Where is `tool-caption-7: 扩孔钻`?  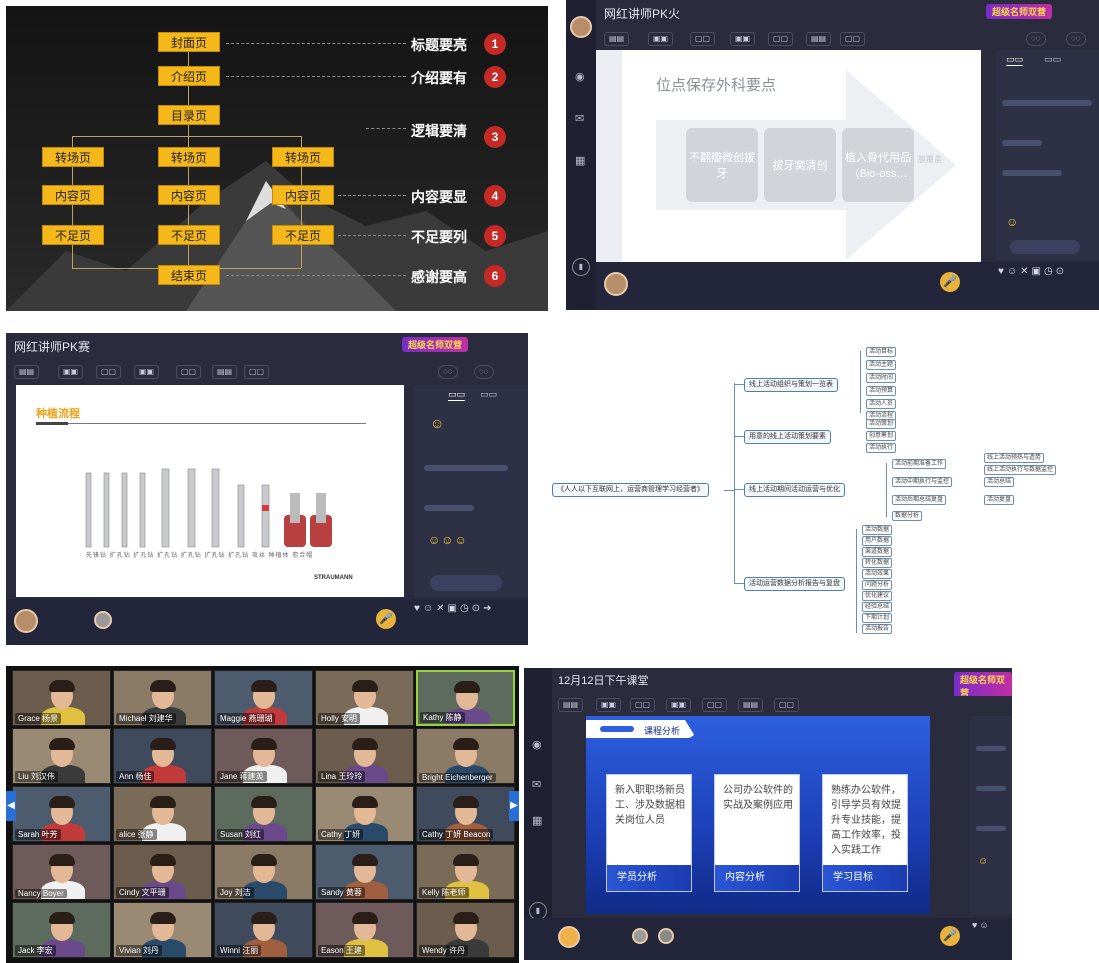
tool-caption-7: 扩孔钻 is located at coordinates (239, 556).